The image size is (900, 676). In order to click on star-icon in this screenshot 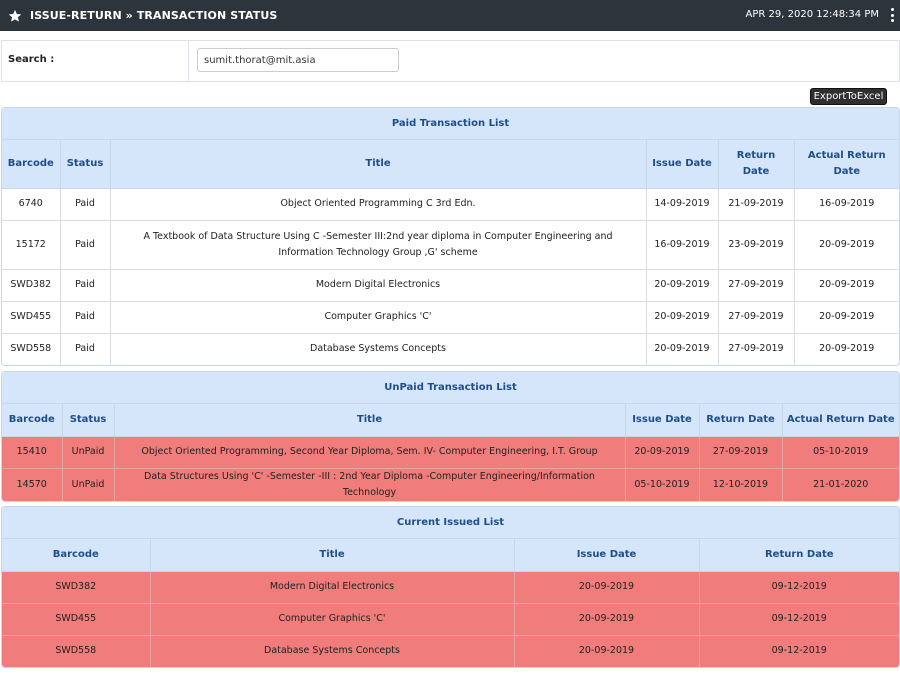, I will do `click(15, 16)`.